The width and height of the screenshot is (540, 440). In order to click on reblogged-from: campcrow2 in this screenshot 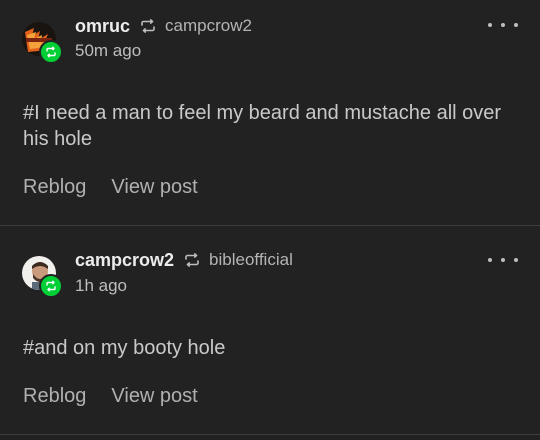, I will do `click(208, 26)`.